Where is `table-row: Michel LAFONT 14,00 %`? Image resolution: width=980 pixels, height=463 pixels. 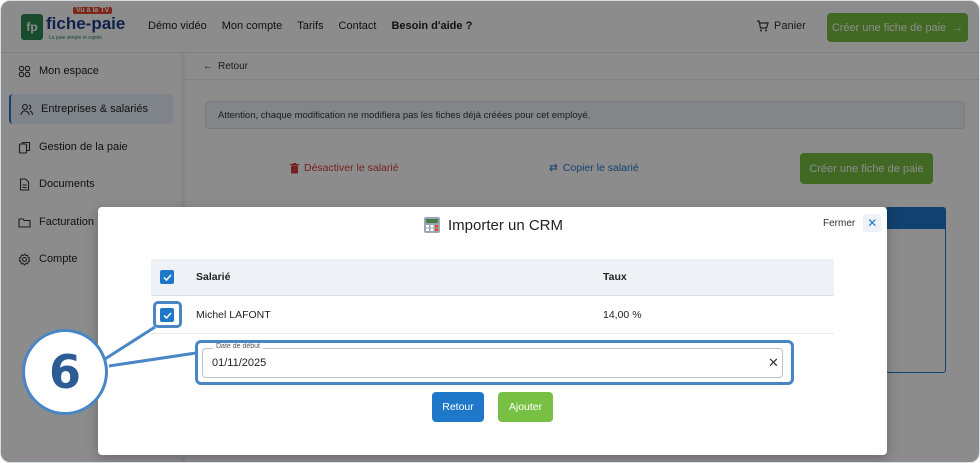 table-row: Michel LAFONT 14,00 % is located at coordinates (492, 315).